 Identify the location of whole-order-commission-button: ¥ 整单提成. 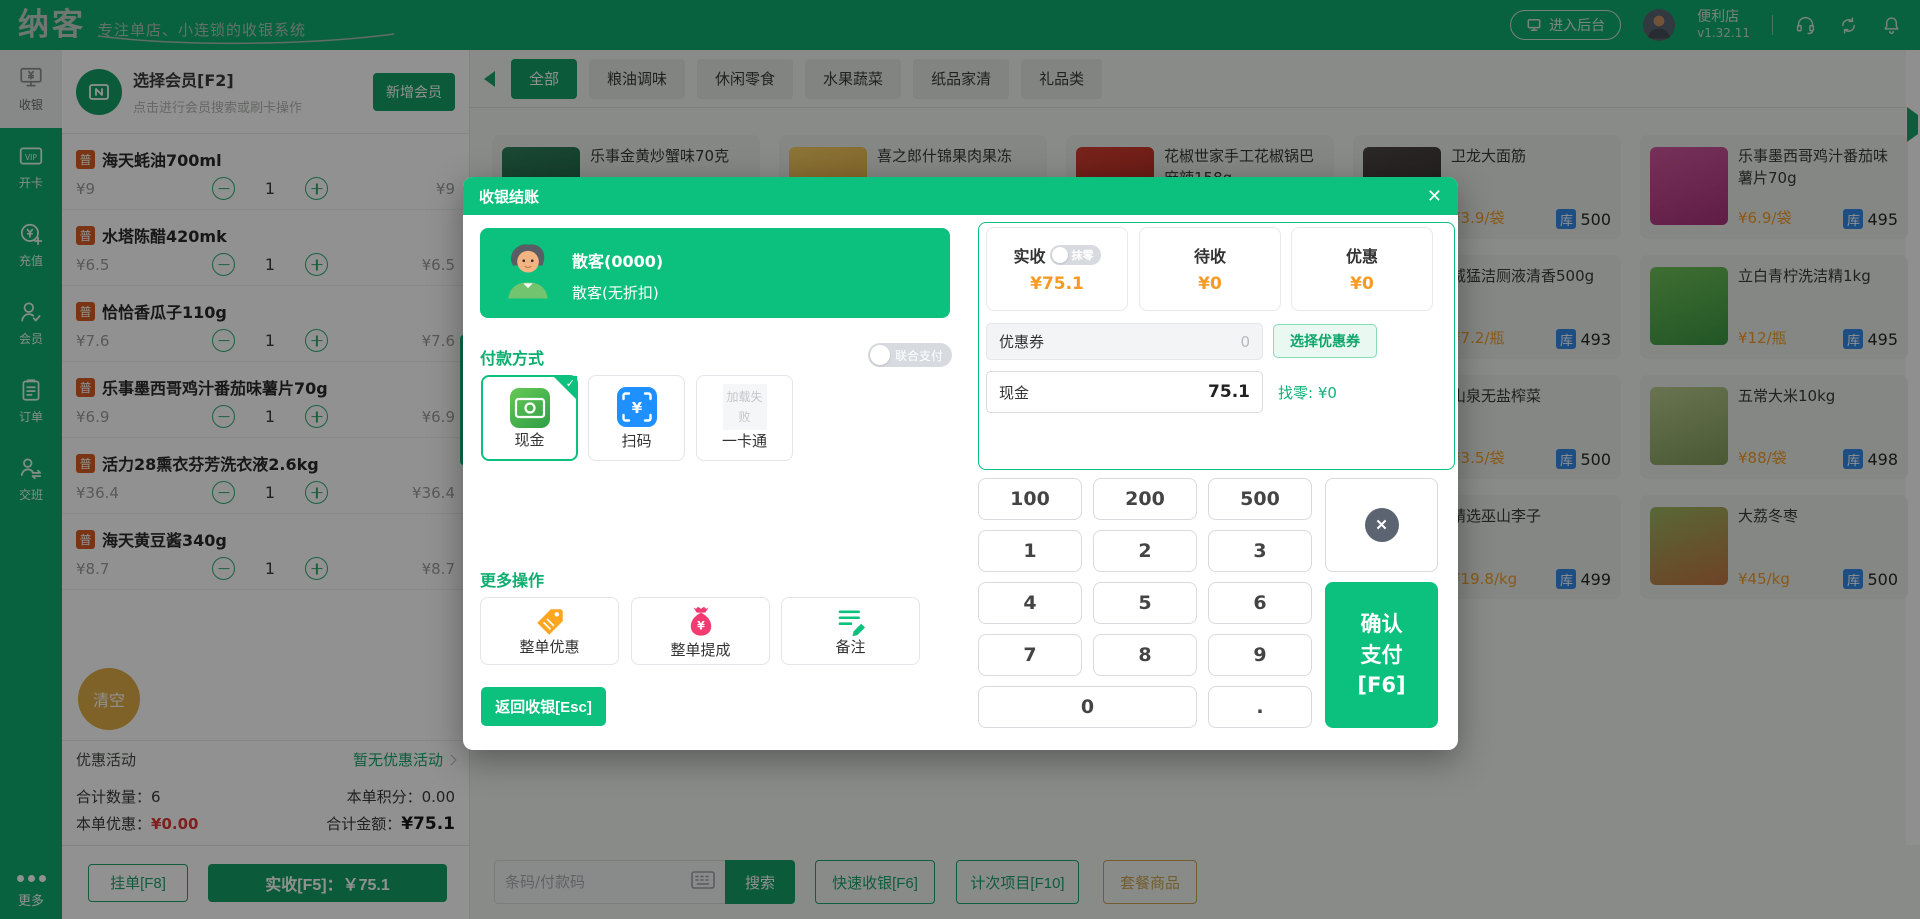
(700, 631).